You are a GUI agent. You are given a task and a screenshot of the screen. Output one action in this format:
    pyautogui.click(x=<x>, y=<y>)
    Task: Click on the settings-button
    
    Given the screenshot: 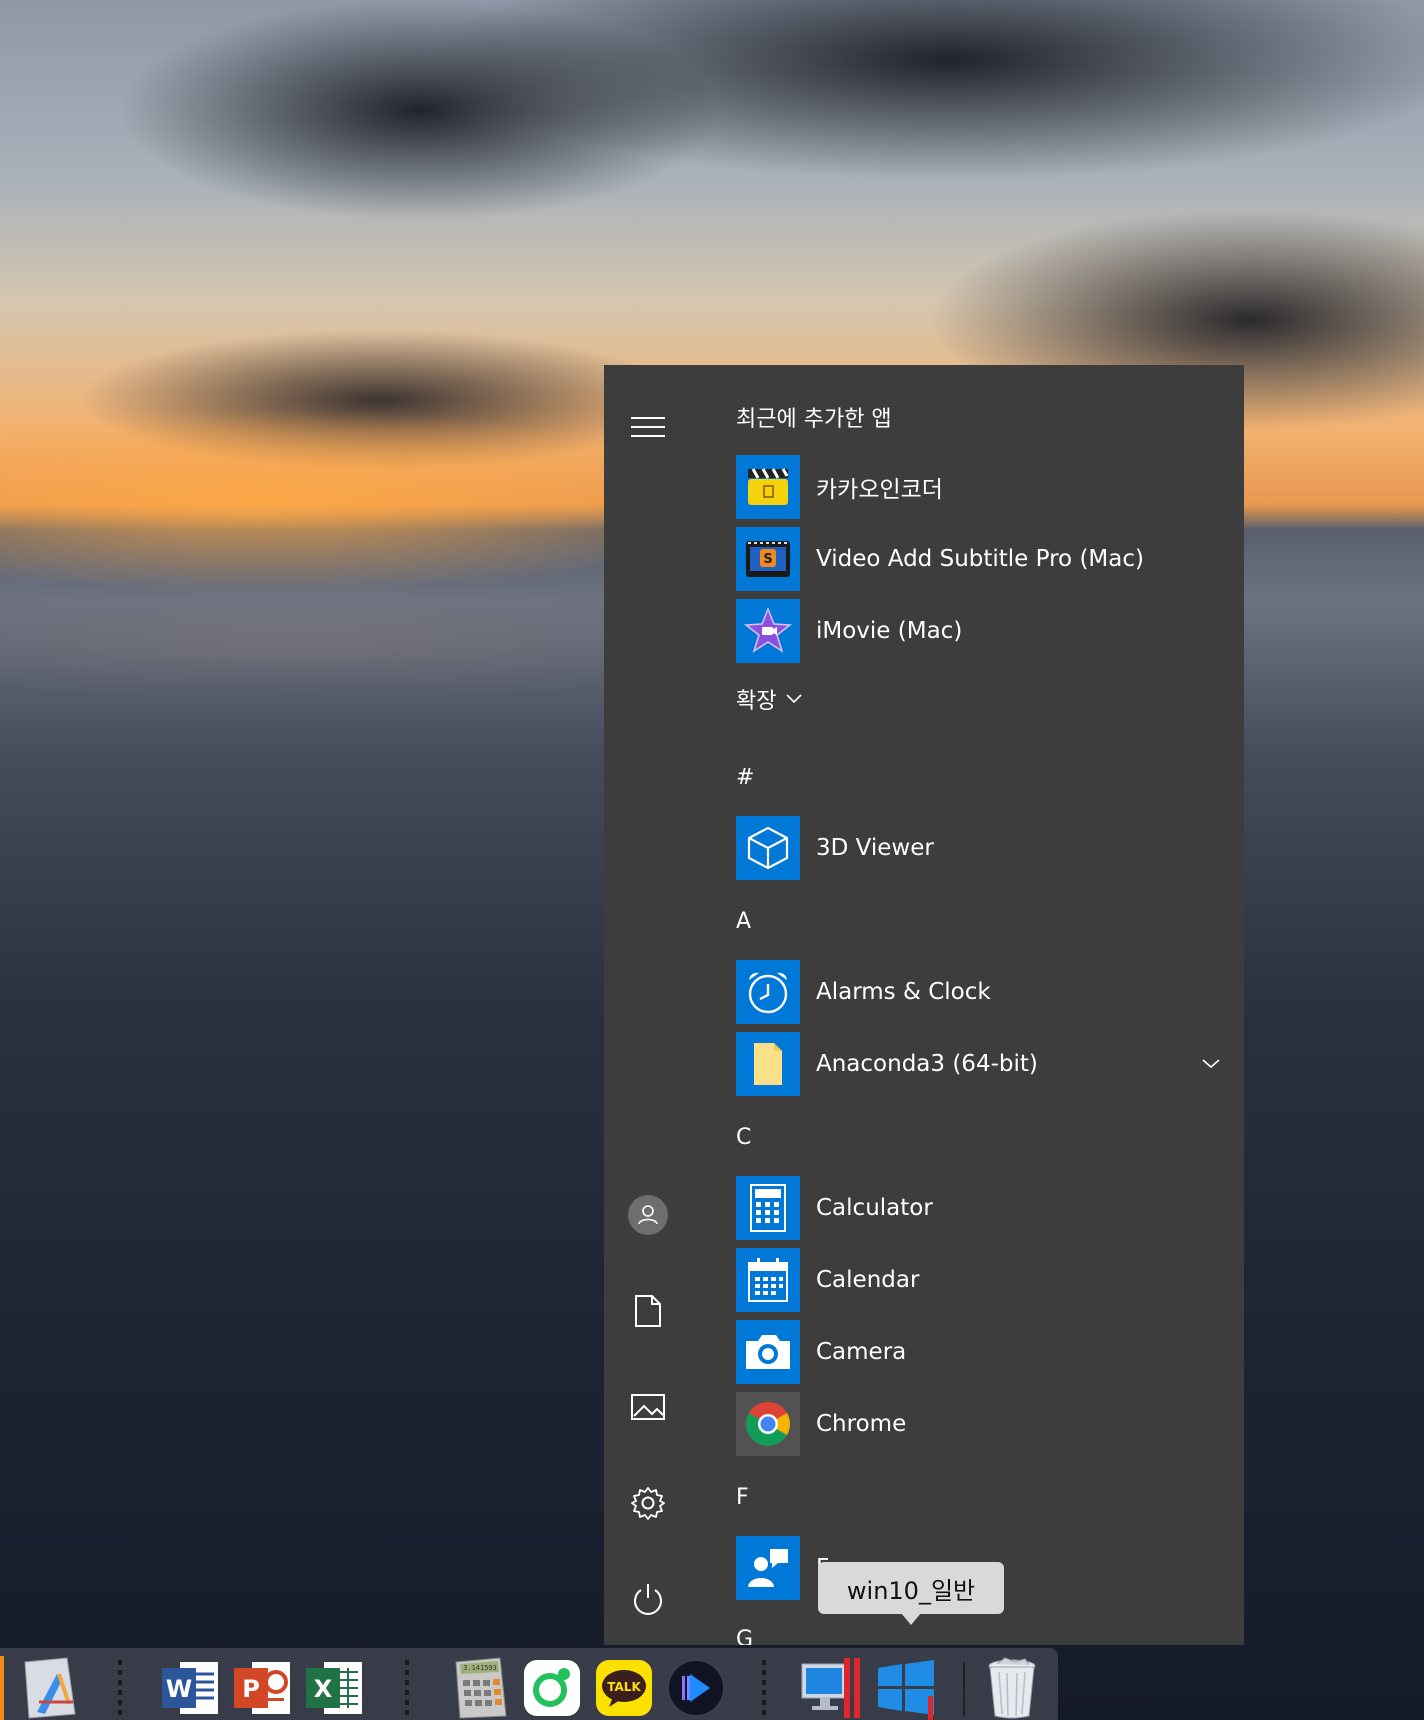 What is the action you would take?
    pyautogui.click(x=648, y=1503)
    